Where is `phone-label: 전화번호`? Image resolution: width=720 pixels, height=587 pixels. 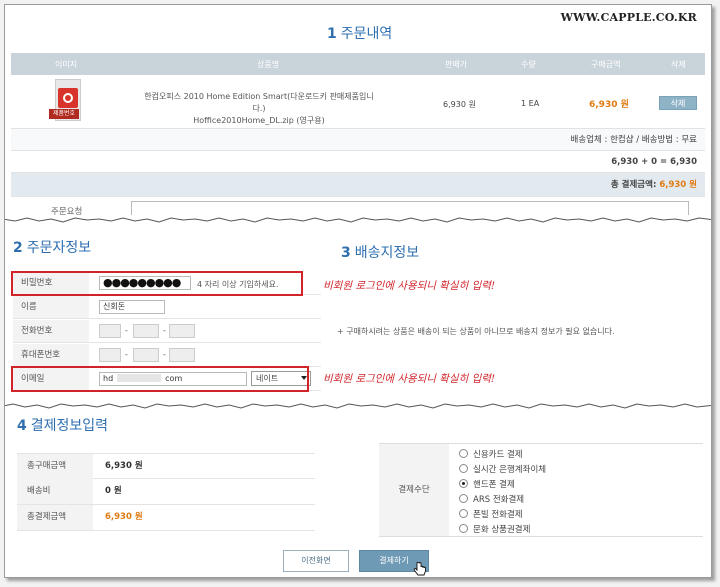 phone-label: 전화번호 is located at coordinates (51, 331).